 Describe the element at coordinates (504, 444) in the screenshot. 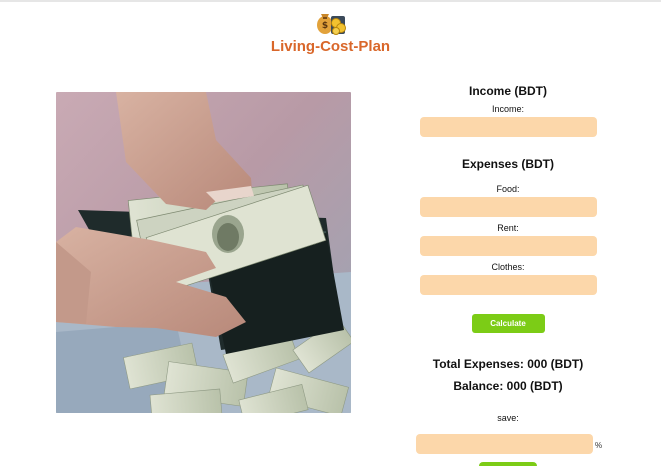

I see `save-input` at that location.